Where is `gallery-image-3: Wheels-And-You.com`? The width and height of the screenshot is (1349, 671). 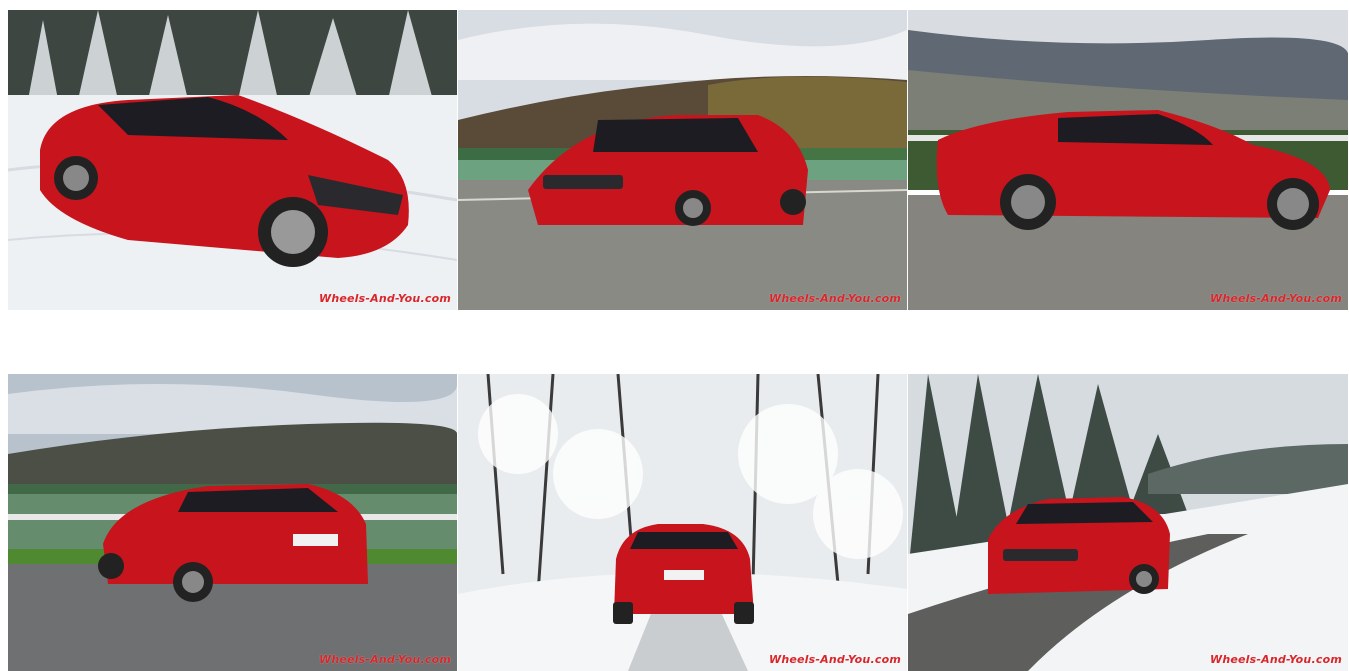
gallery-image-3: Wheels-And-You.com is located at coordinates (1128, 160).